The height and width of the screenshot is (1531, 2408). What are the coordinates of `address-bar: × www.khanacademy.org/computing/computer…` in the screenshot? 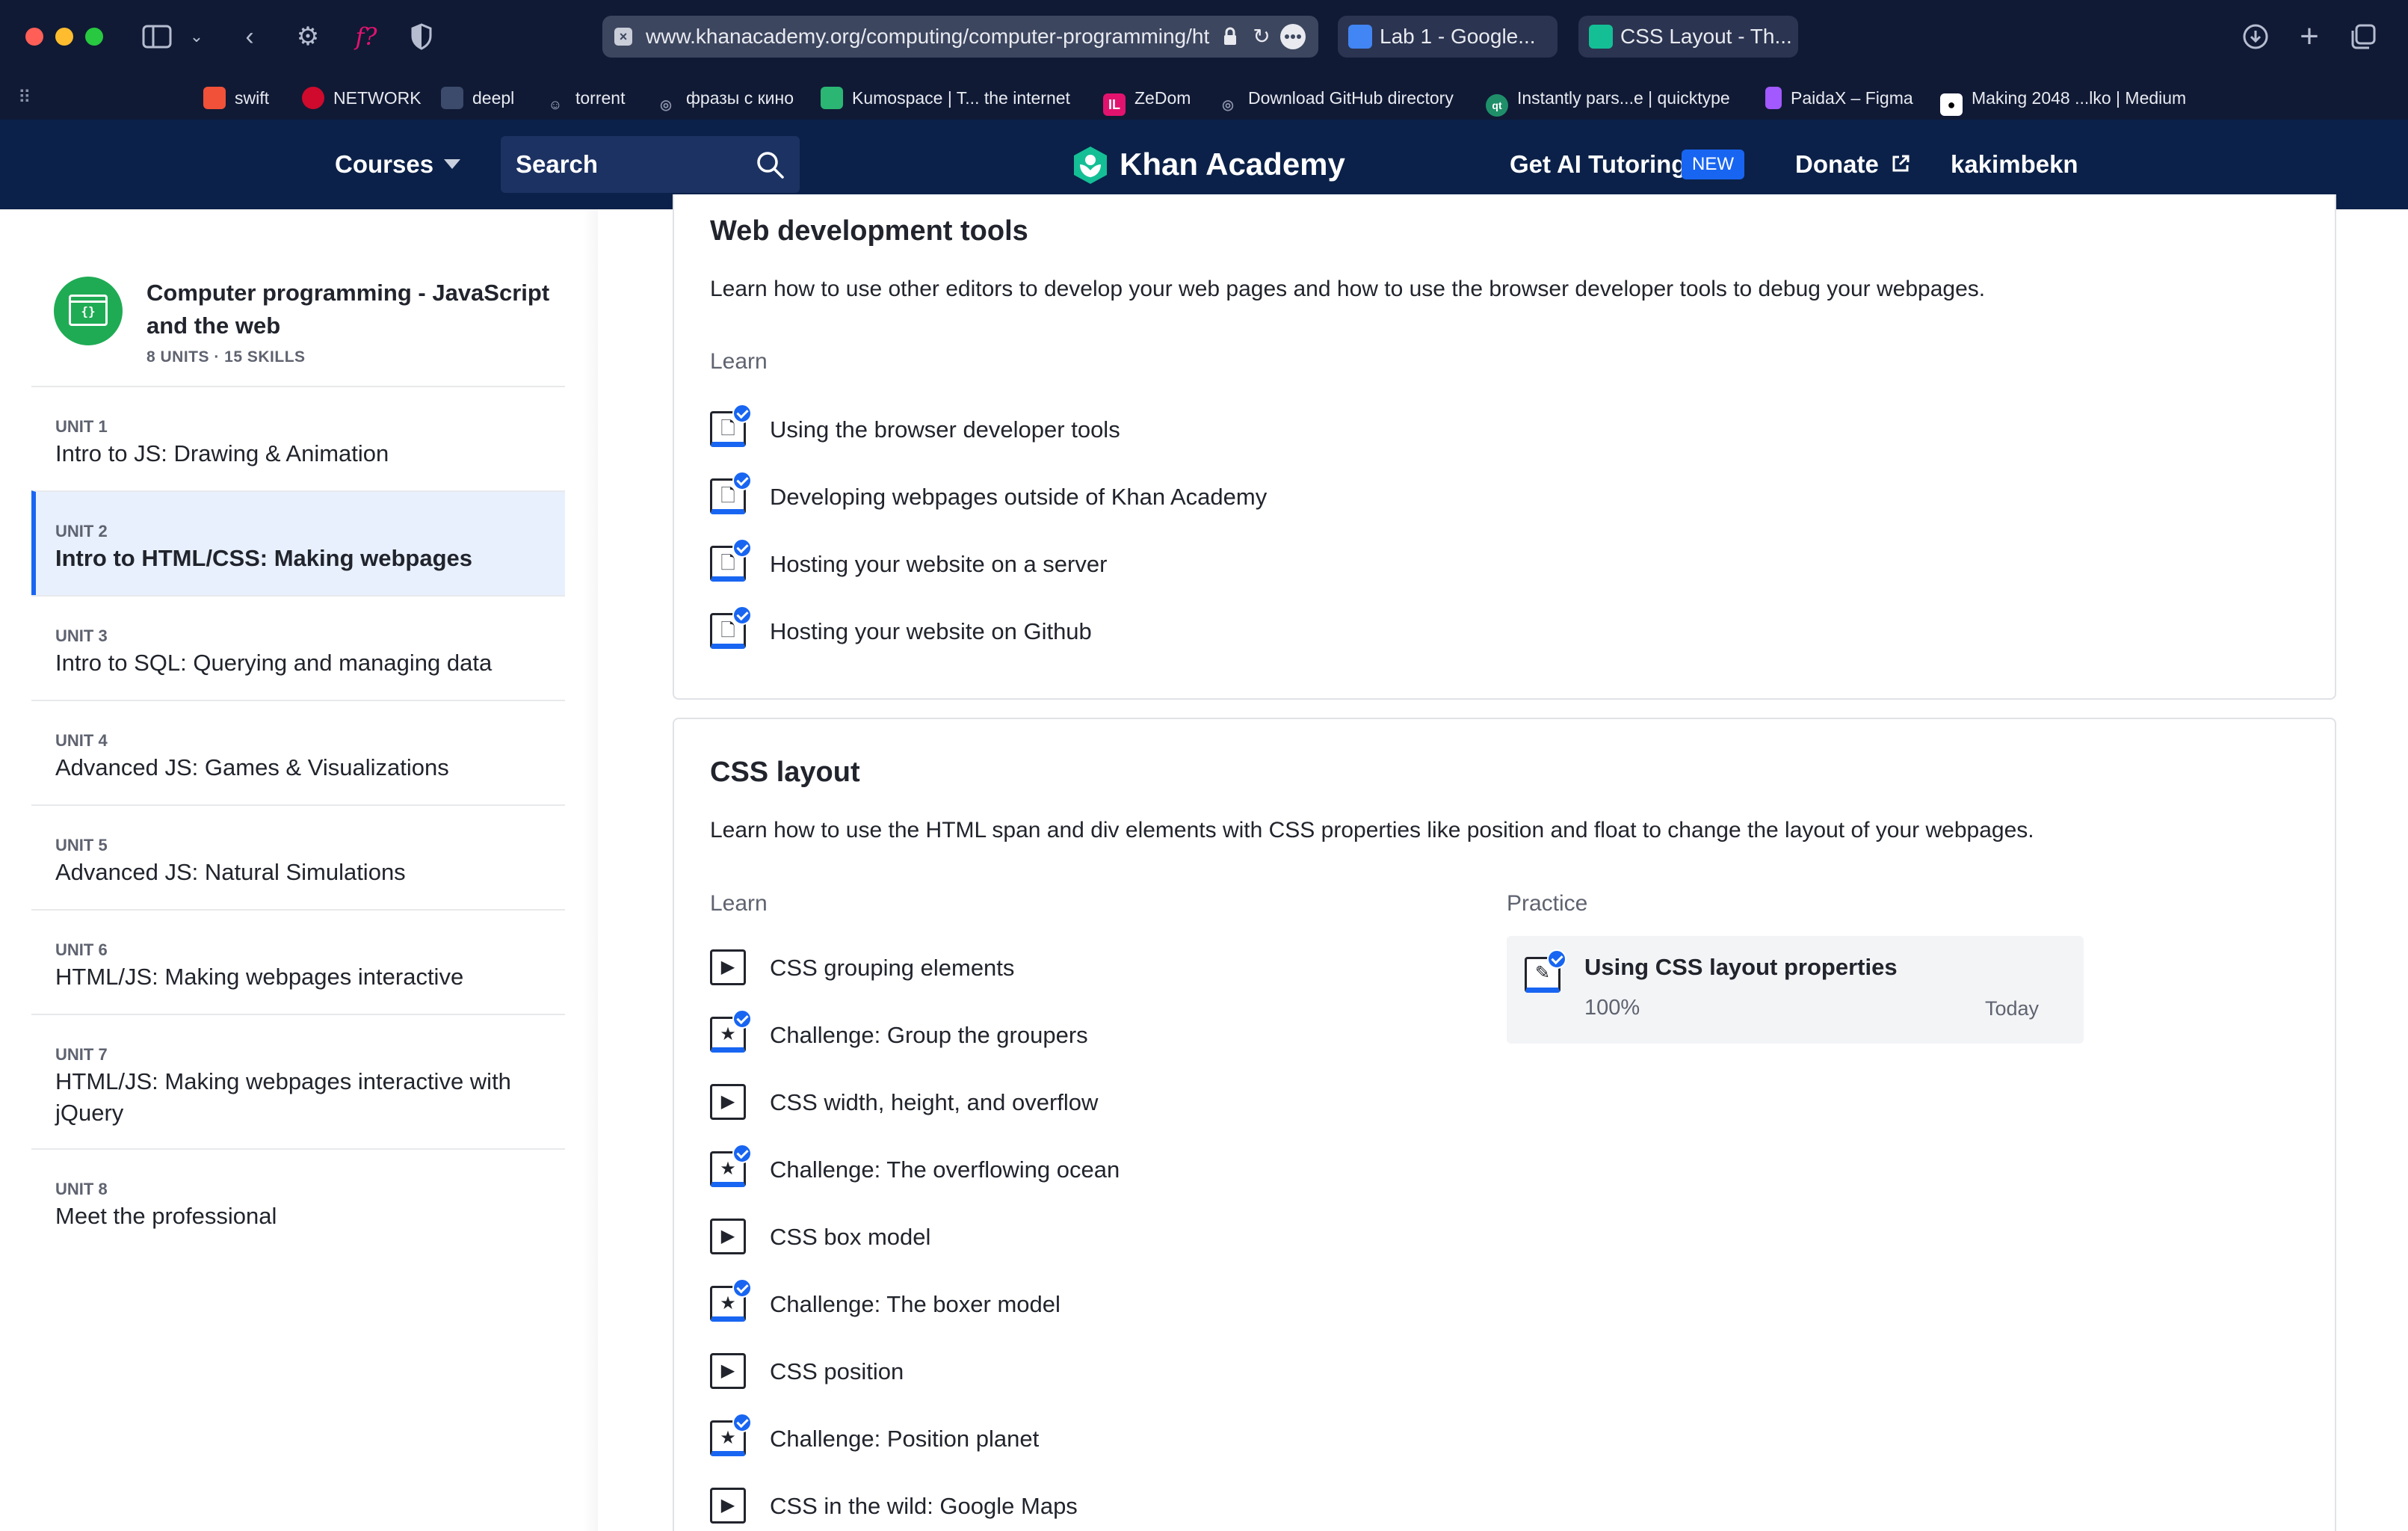 It's located at (960, 37).